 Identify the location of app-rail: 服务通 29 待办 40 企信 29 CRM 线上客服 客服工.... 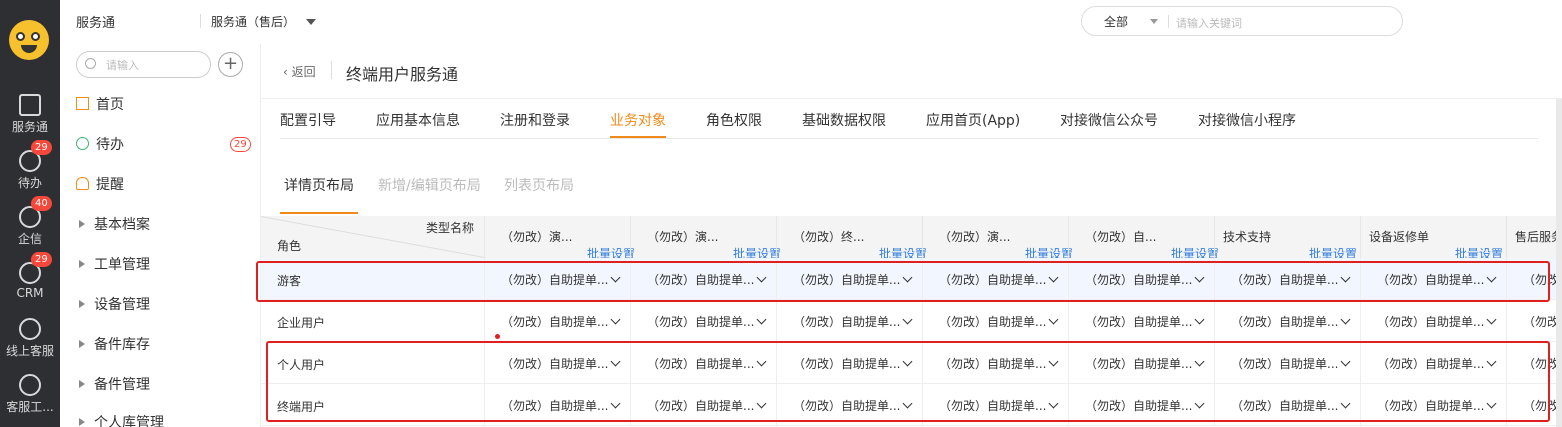
(30, 213).